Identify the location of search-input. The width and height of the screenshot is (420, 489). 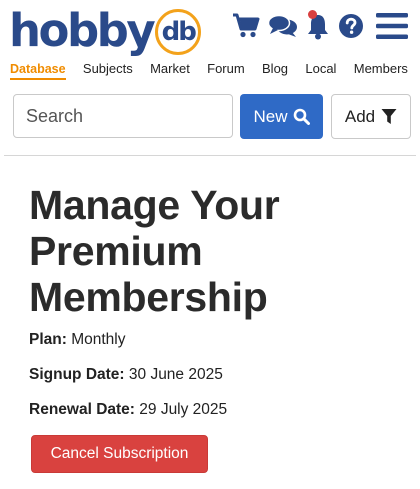
(123, 116).